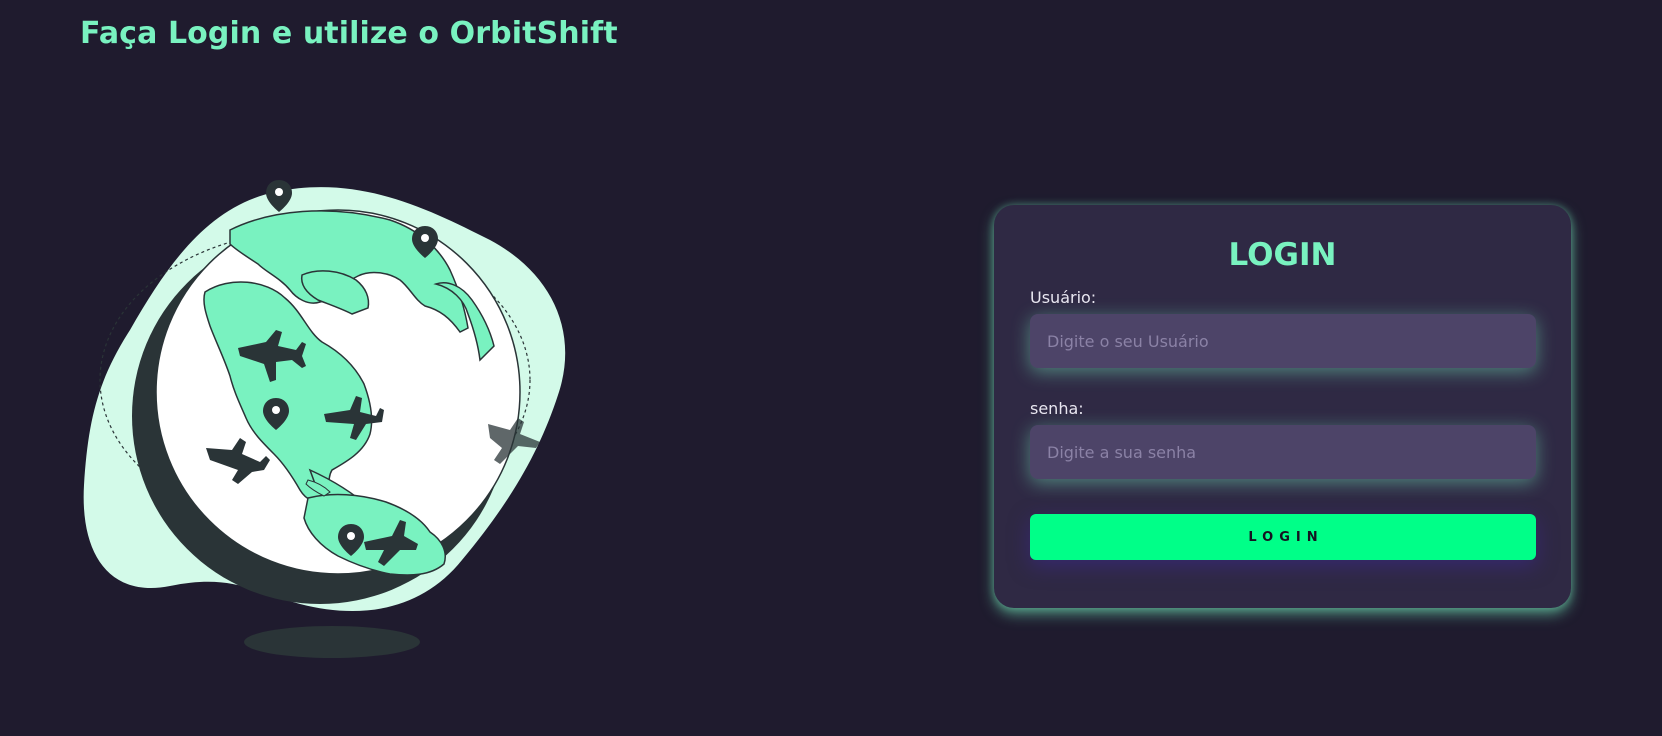 The image size is (1662, 736). I want to click on username-input, so click(1283, 341).